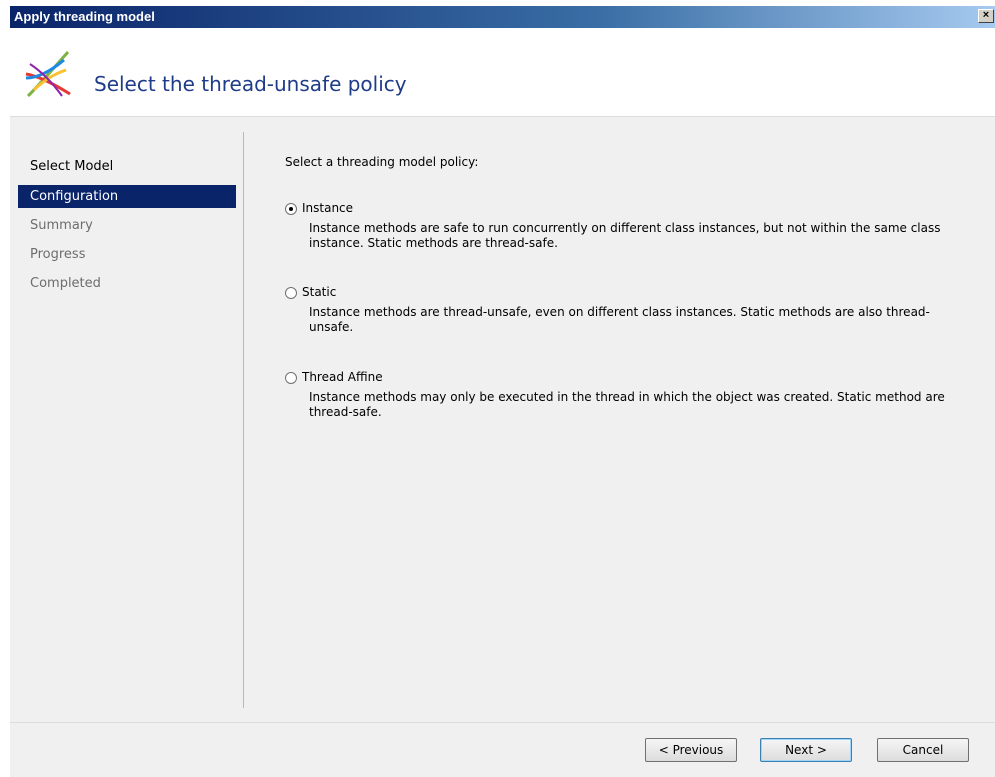  What do you see at coordinates (291, 293) in the screenshot?
I see `static-radio` at bounding box center [291, 293].